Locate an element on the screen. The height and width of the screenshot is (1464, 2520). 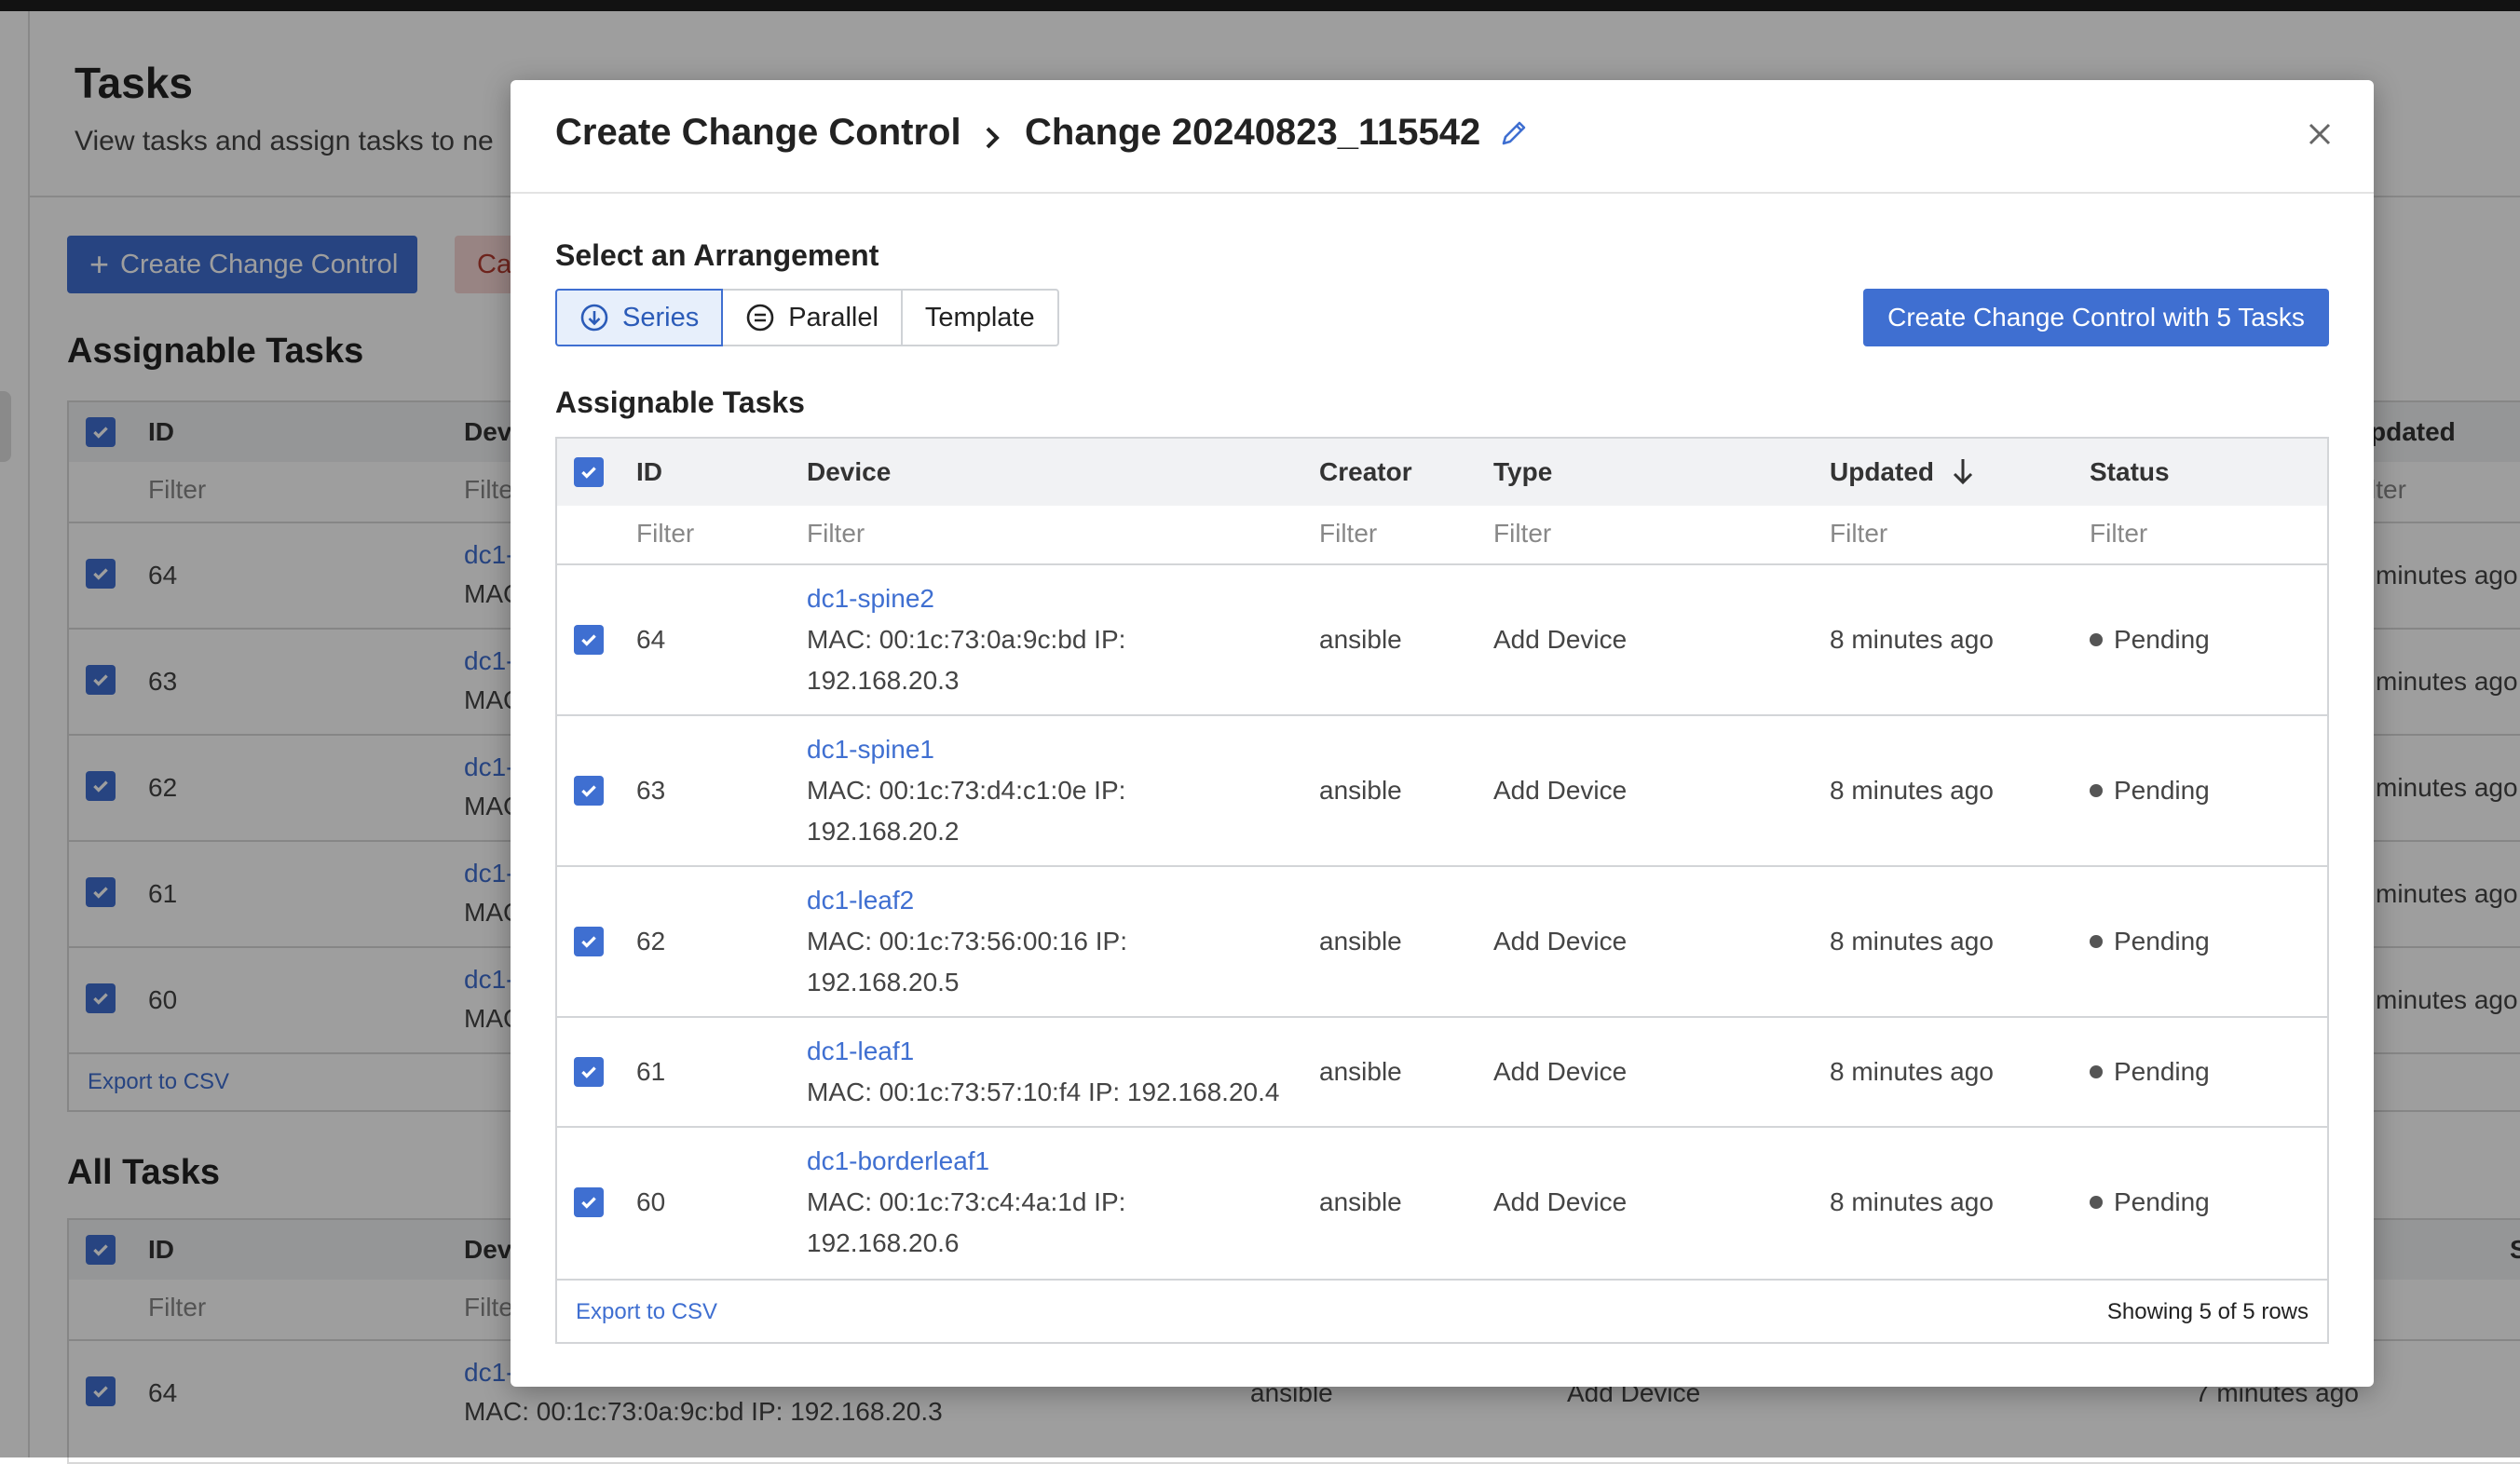
select-all-checkbox is located at coordinates (589, 472).